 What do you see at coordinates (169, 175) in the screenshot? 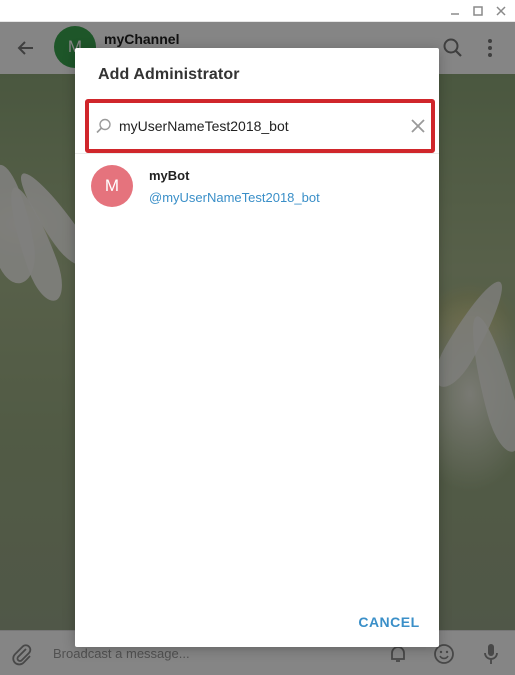
I see `result-name: myBot` at bounding box center [169, 175].